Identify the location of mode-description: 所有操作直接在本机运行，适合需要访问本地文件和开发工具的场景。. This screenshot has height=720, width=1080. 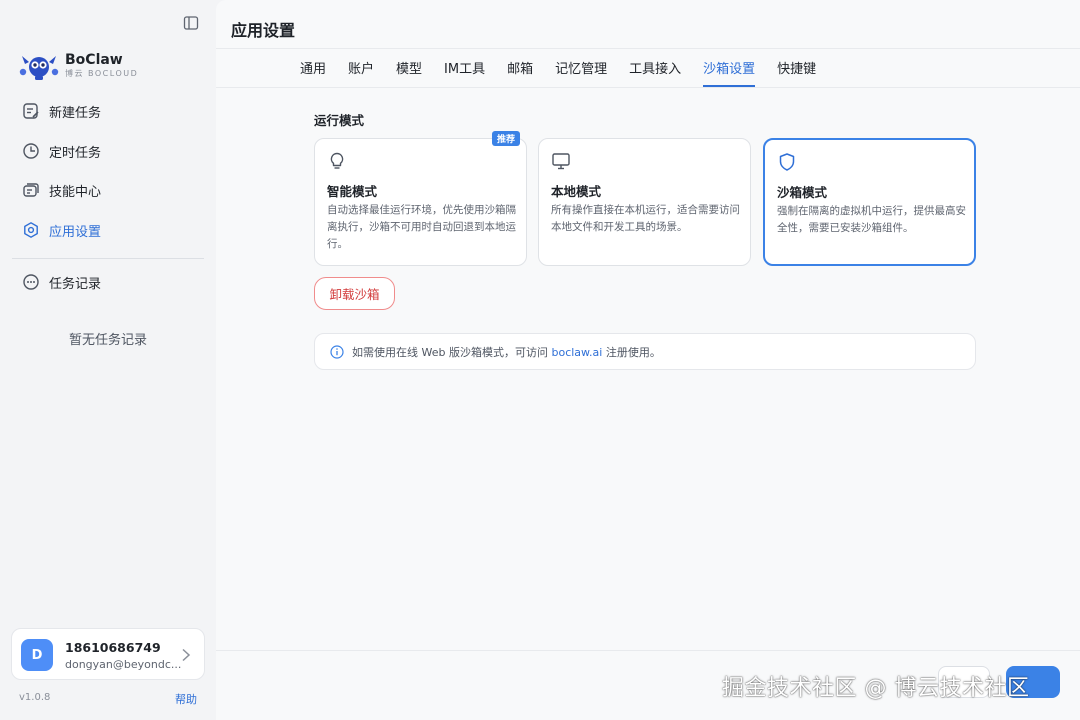
(645, 218).